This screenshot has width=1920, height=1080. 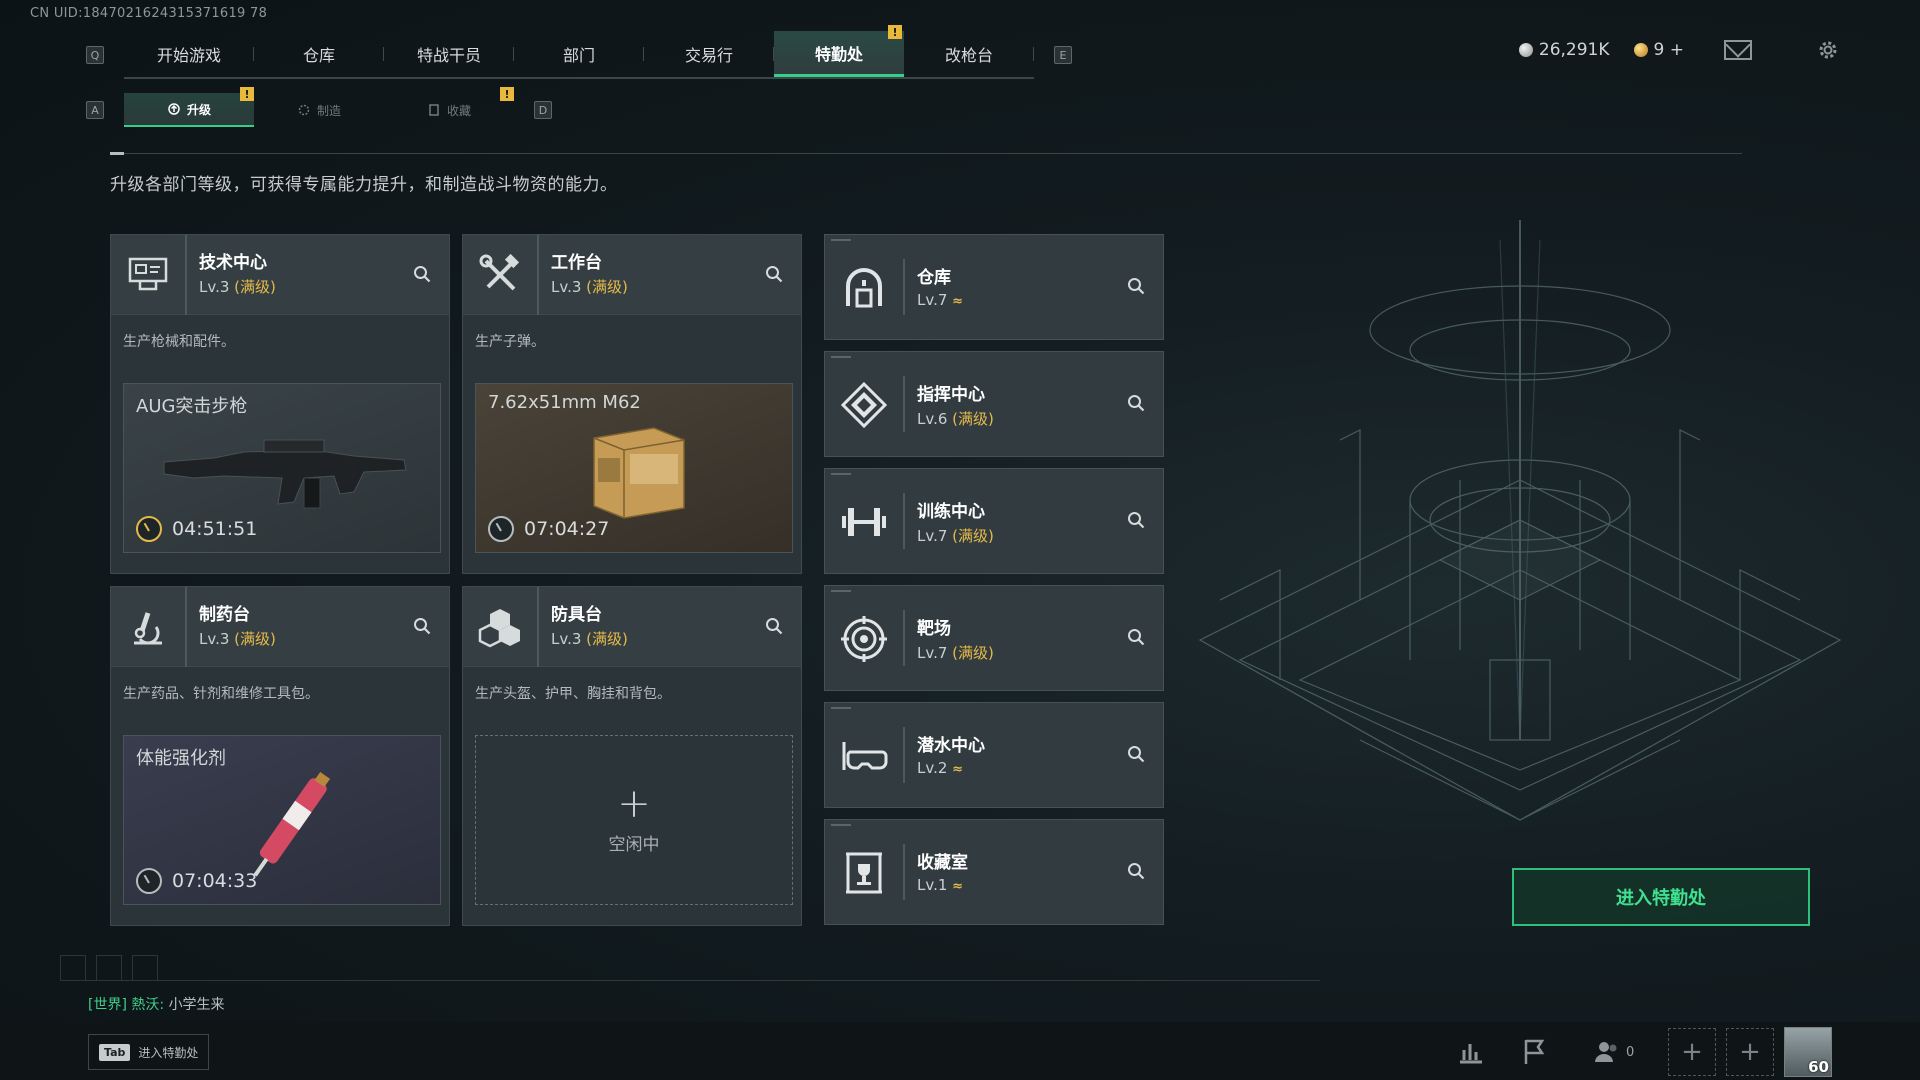 I want to click on warehouse-icon, so click(x=864, y=288).